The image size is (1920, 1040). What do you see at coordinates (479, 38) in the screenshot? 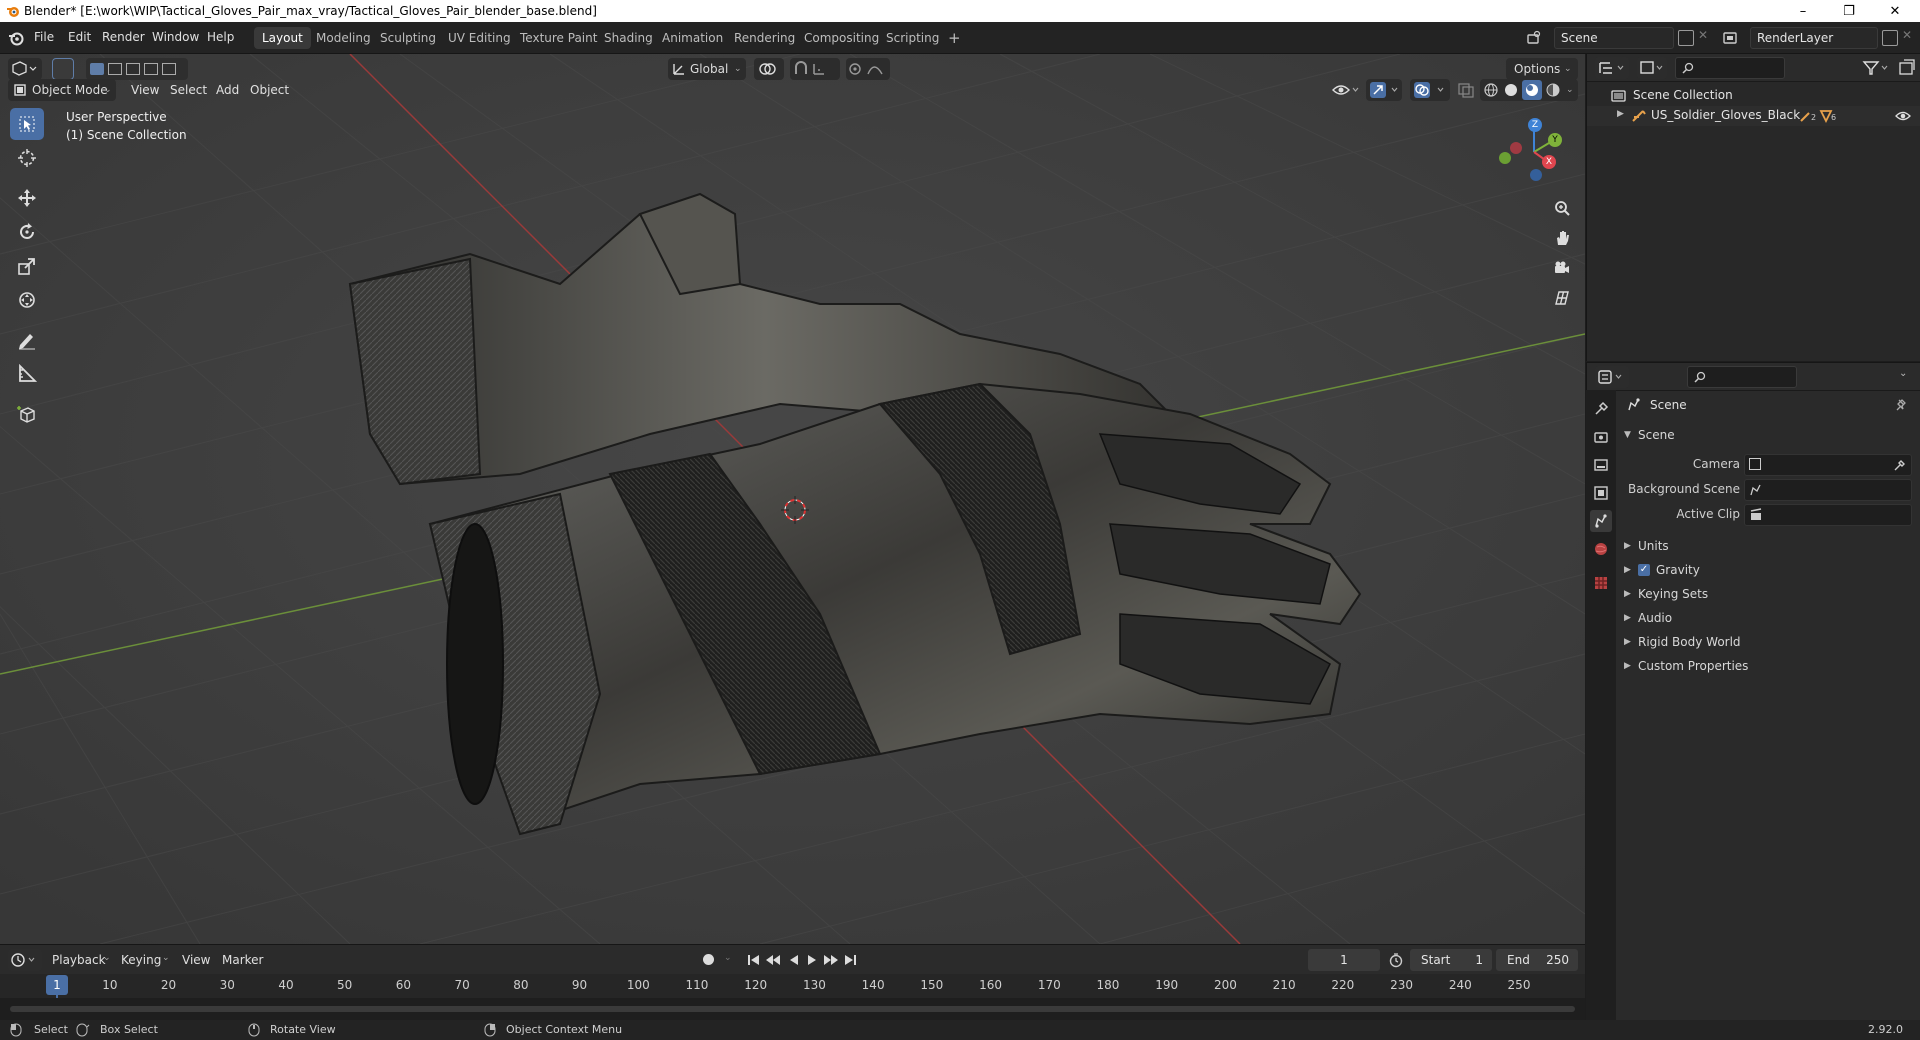
I see `tab-uv-editing: UV Editing` at bounding box center [479, 38].